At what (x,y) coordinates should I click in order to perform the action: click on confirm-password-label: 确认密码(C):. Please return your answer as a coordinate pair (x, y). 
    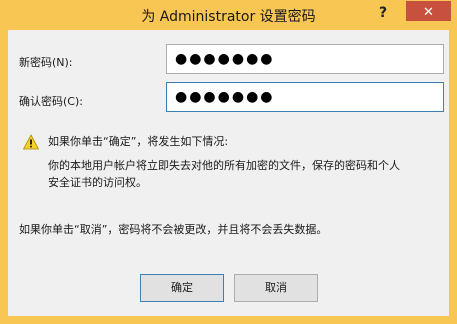
    Looking at the image, I should click on (51, 101).